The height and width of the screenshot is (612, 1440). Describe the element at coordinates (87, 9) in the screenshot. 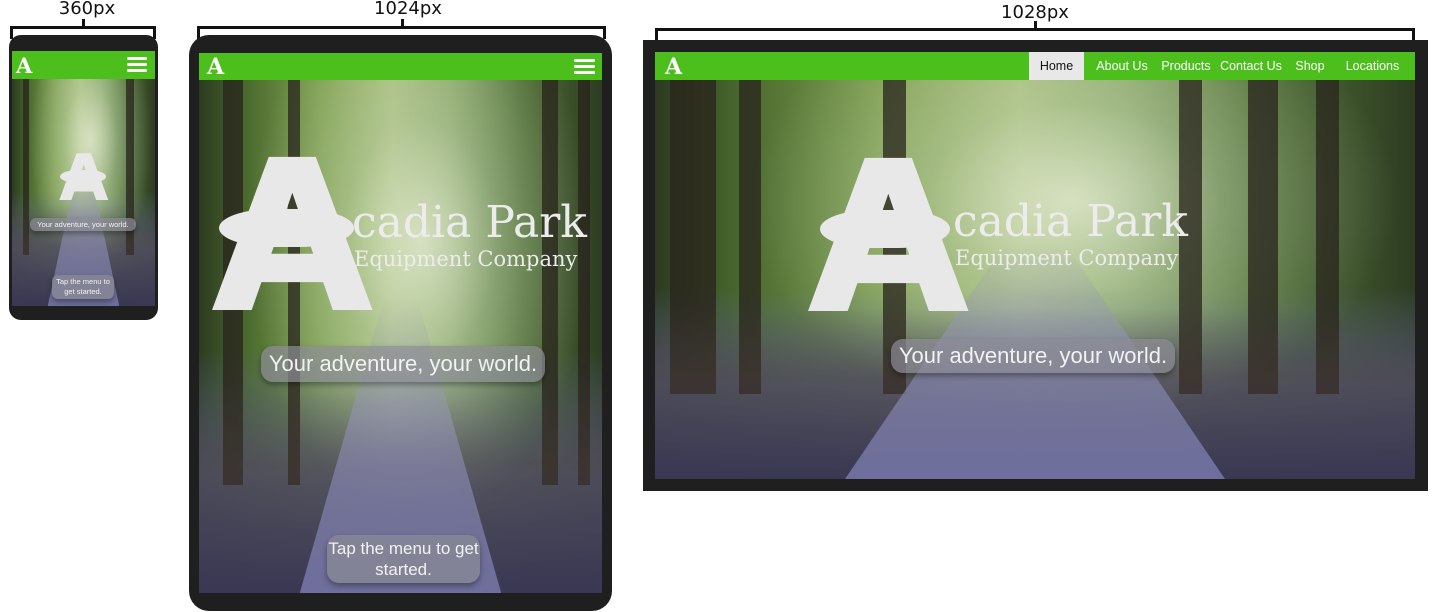

I see `dimension-label-mobile: 360px` at that location.